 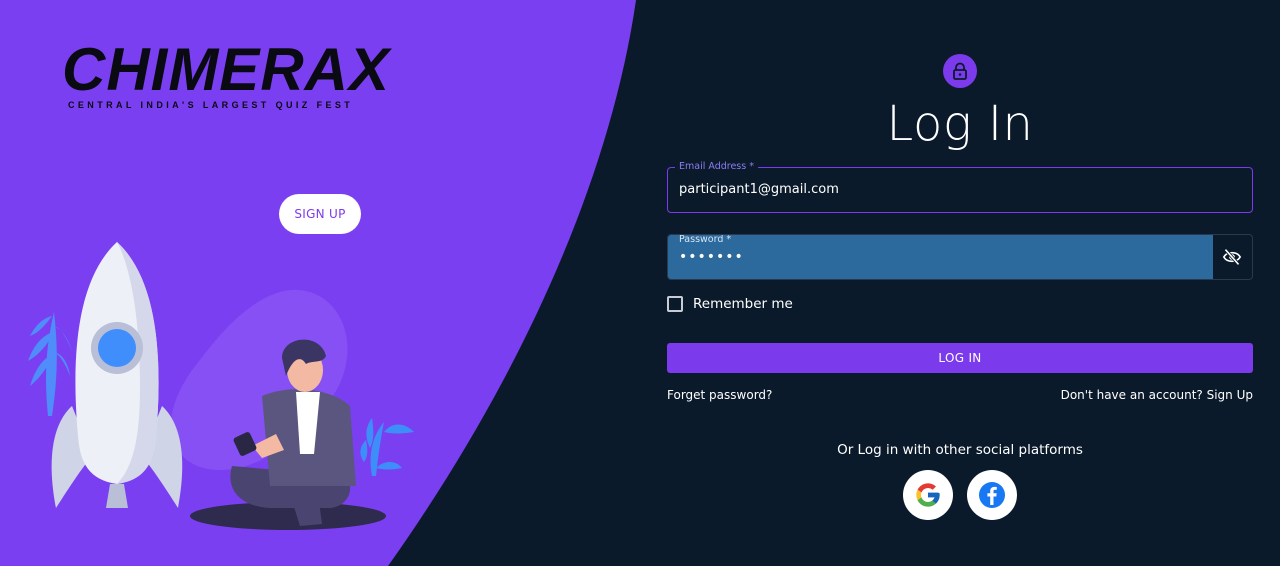 I want to click on plant-right-icon, so click(x=387, y=447).